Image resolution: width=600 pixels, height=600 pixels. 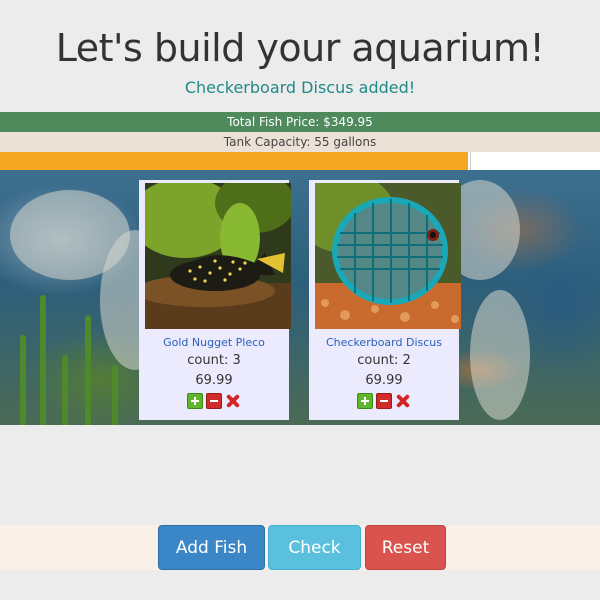 I want to click on fish-card: Gold Nugget Pleco count: 3 69.99, so click(x=215, y=300).